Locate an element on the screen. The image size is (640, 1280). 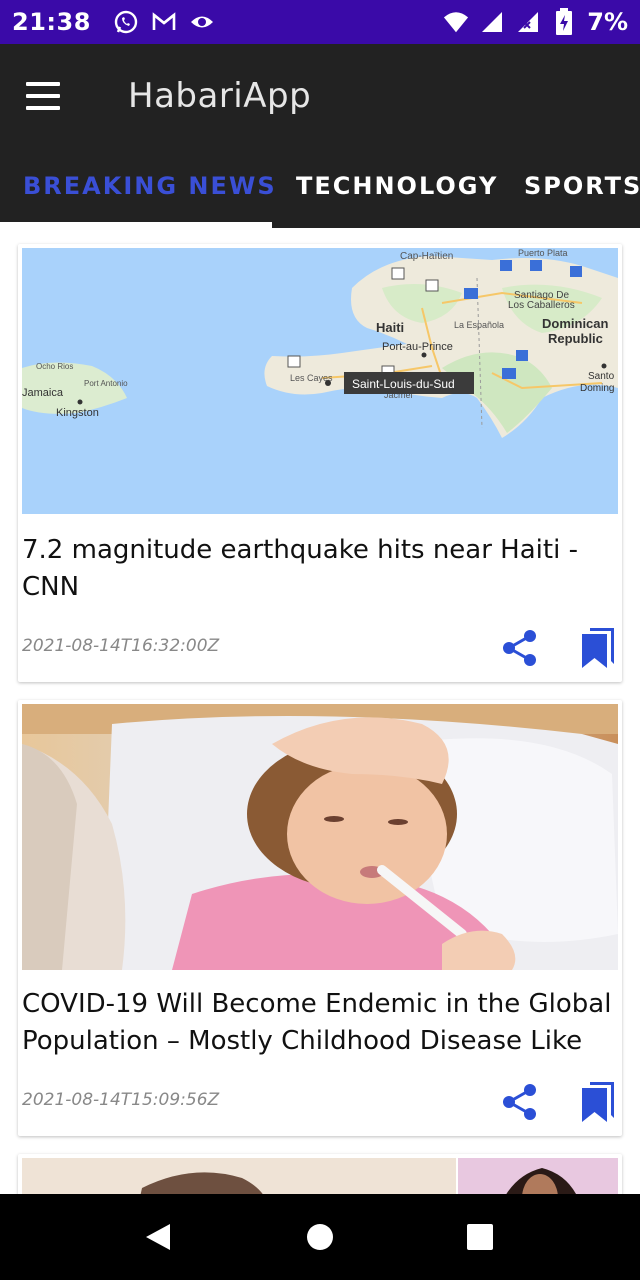
signal-x-icon is located at coordinates (528, 22).